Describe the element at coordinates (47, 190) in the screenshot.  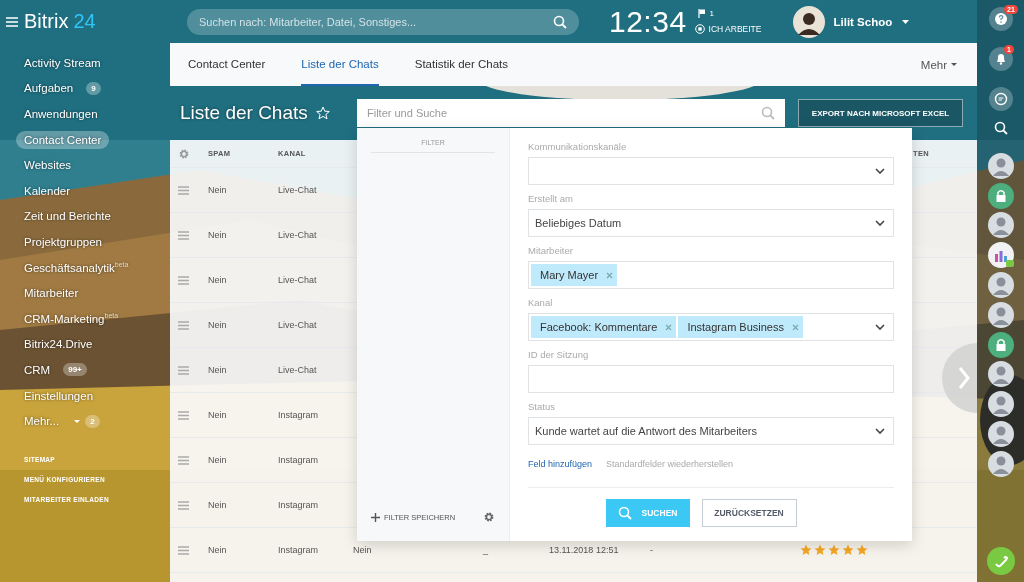
I see `sidebar-item: Kalender` at that location.